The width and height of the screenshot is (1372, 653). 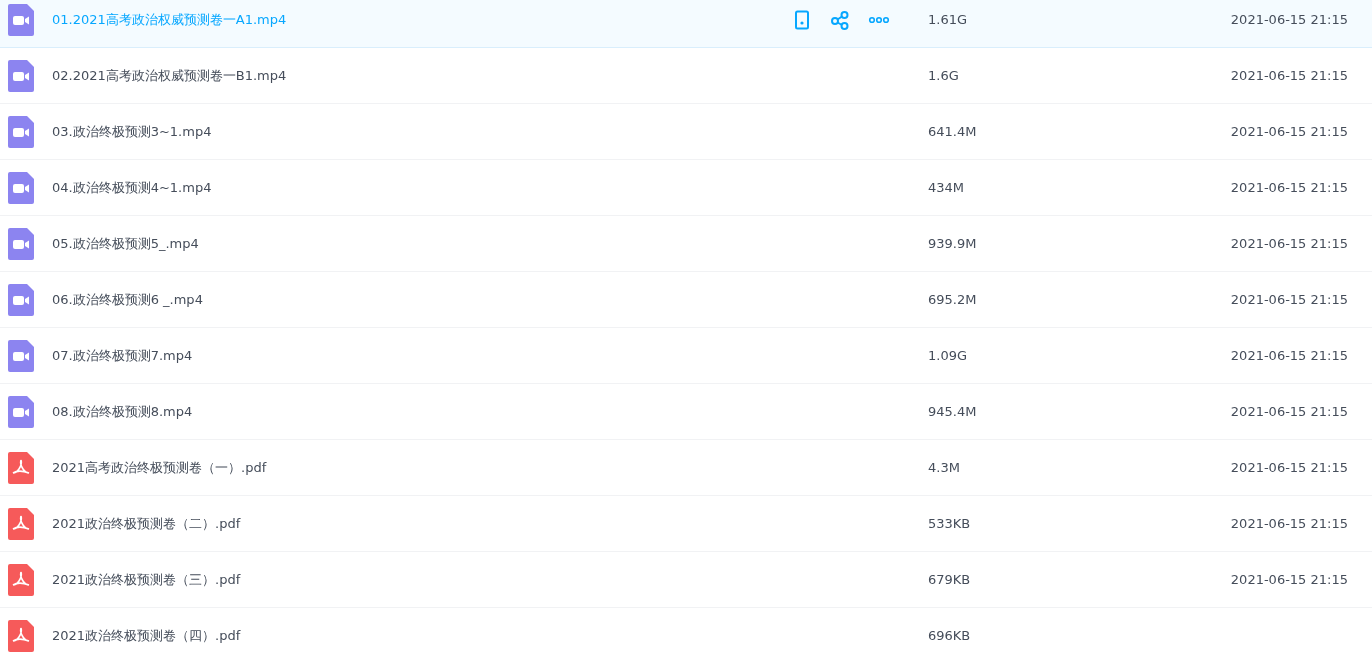 I want to click on file-size: 434M, so click(x=947, y=187).